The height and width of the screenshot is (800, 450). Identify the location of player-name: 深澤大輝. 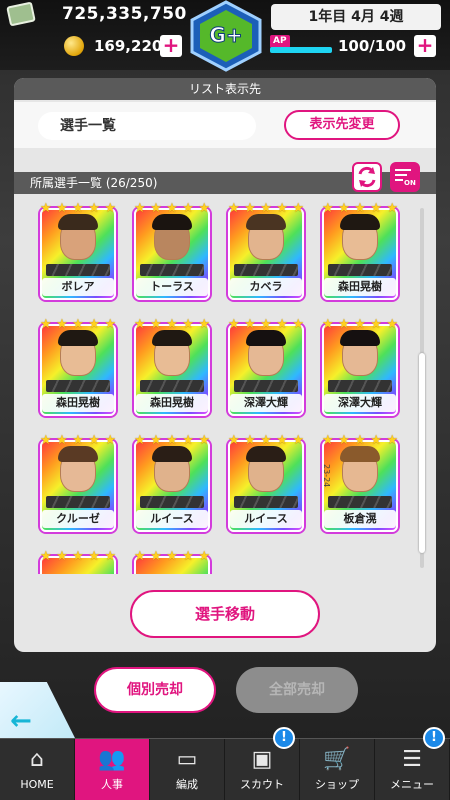
(360, 403).